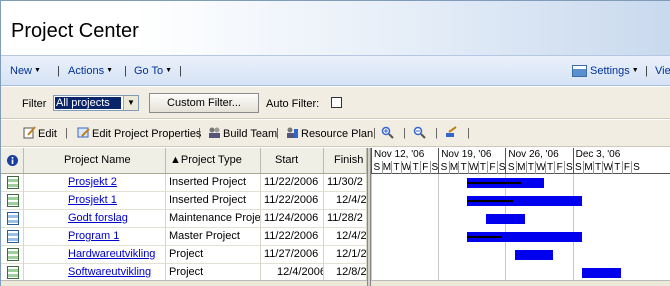 Image resolution: width=670 pixels, height=286 pixels. I want to click on timescale-week: Nov 12, '06 S M T W T F S, so click(404, 161).